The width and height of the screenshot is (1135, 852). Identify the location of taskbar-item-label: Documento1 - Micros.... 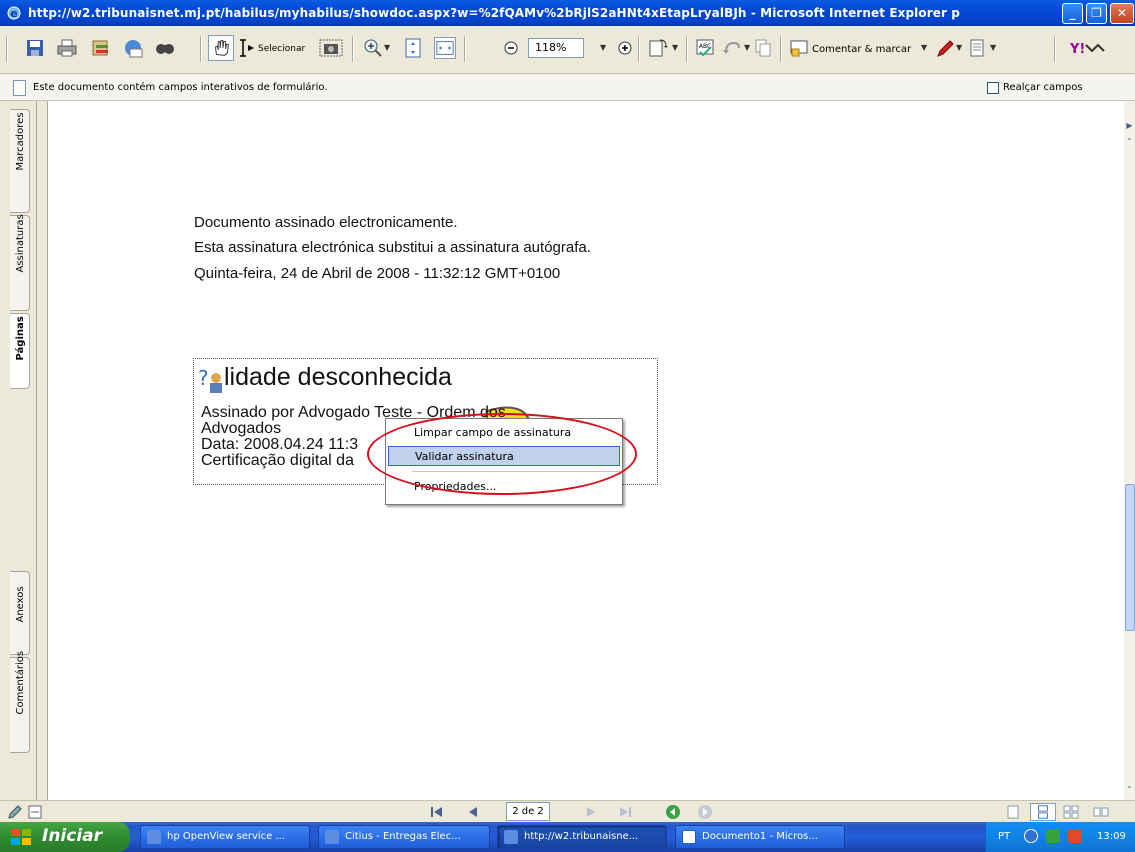
(760, 836).